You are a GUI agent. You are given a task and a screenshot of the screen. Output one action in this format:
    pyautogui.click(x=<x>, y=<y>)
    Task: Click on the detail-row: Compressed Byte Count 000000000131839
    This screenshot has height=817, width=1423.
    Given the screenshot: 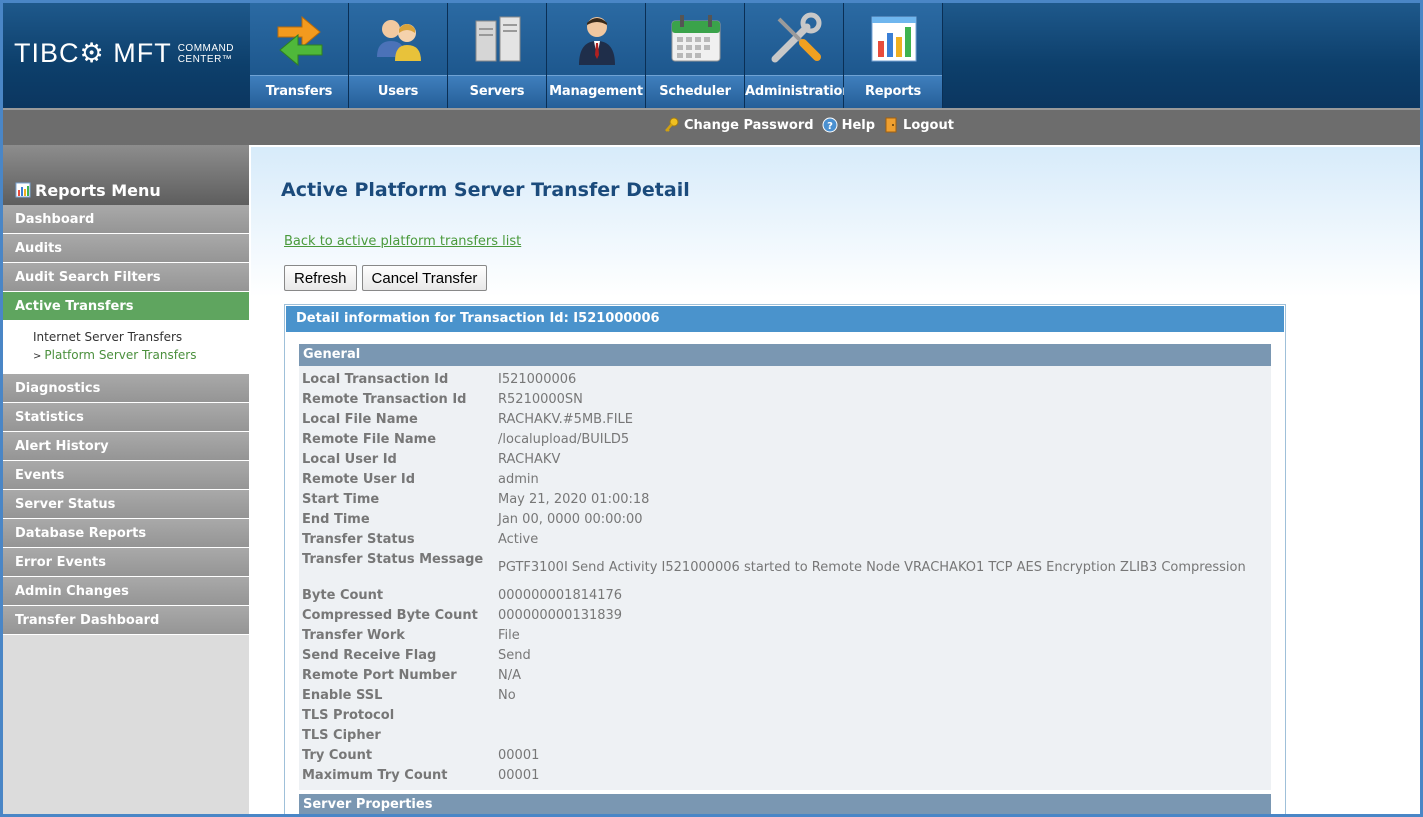 What is the action you would take?
    pyautogui.click(x=786, y=616)
    